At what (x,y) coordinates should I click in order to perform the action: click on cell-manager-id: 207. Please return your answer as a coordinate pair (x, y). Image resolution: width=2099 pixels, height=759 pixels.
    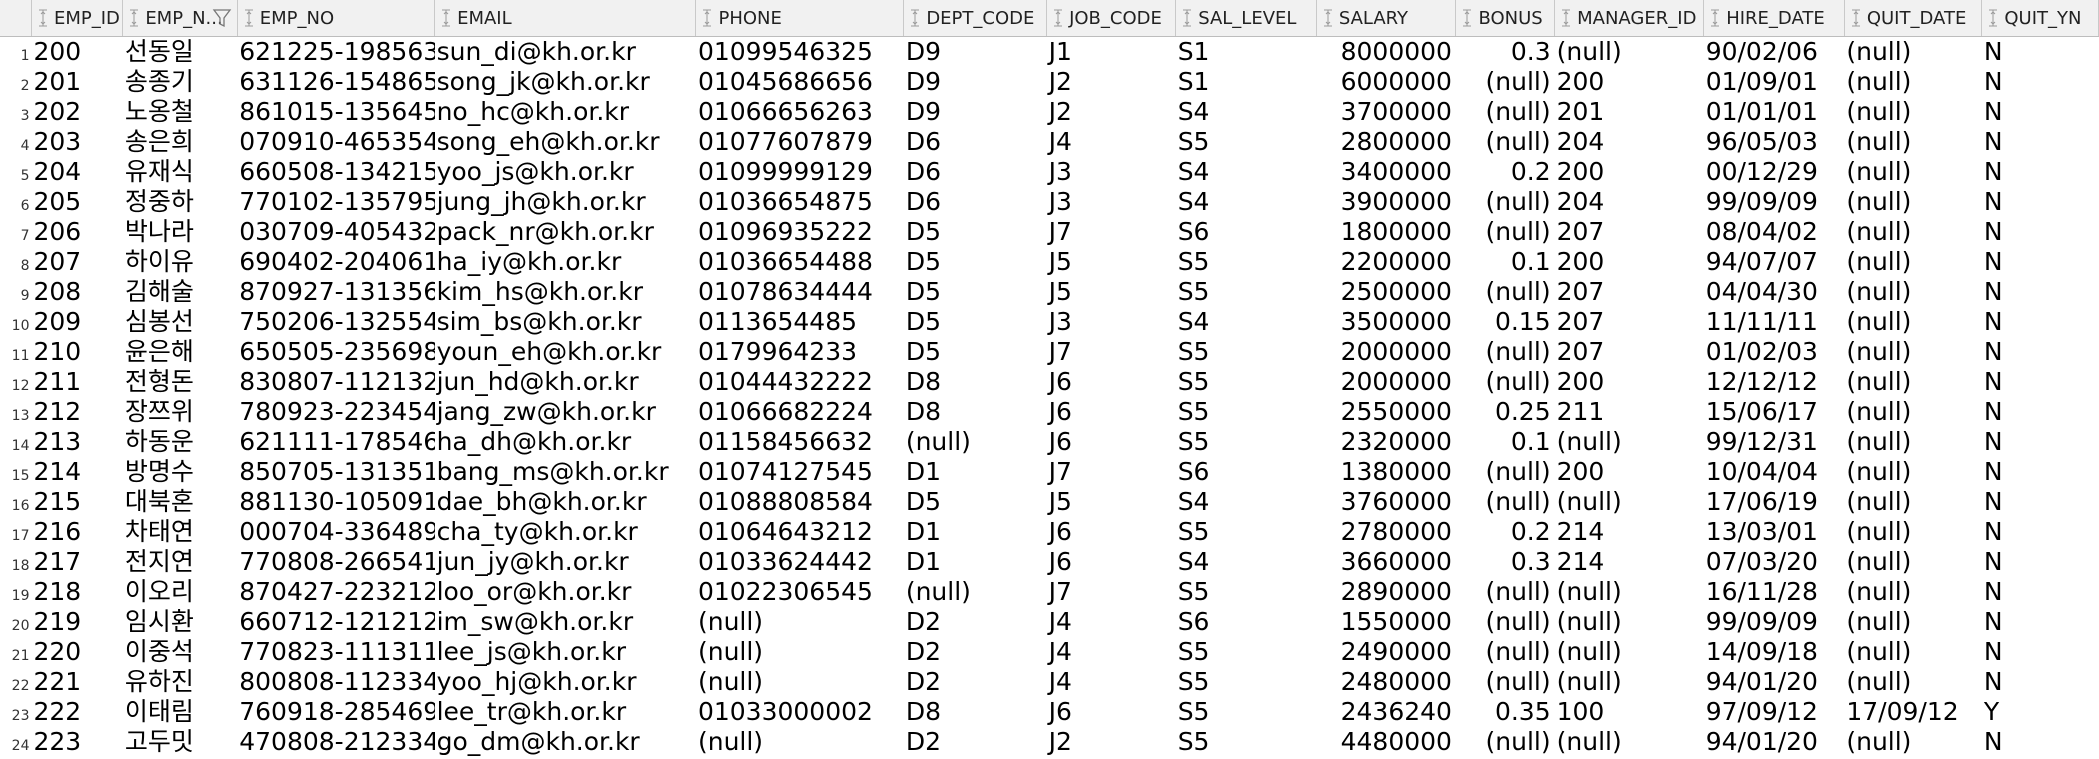
    Looking at the image, I should click on (1629, 352).